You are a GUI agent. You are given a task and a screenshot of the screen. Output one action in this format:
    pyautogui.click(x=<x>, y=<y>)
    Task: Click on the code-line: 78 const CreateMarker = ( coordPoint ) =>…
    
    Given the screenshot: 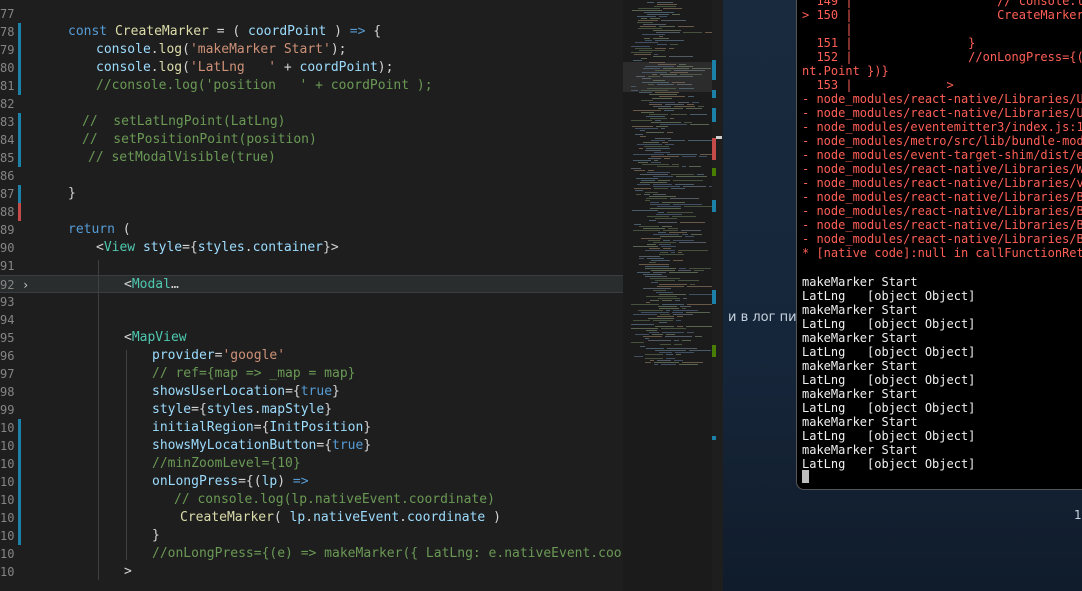 What is the action you would take?
    pyautogui.click(x=311, y=32)
    